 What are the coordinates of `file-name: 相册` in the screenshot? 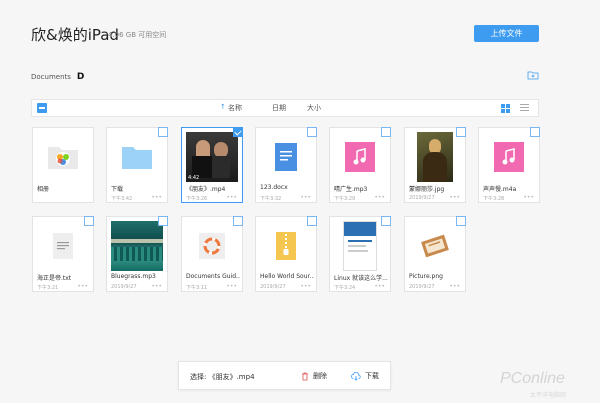 It's located at (43, 189).